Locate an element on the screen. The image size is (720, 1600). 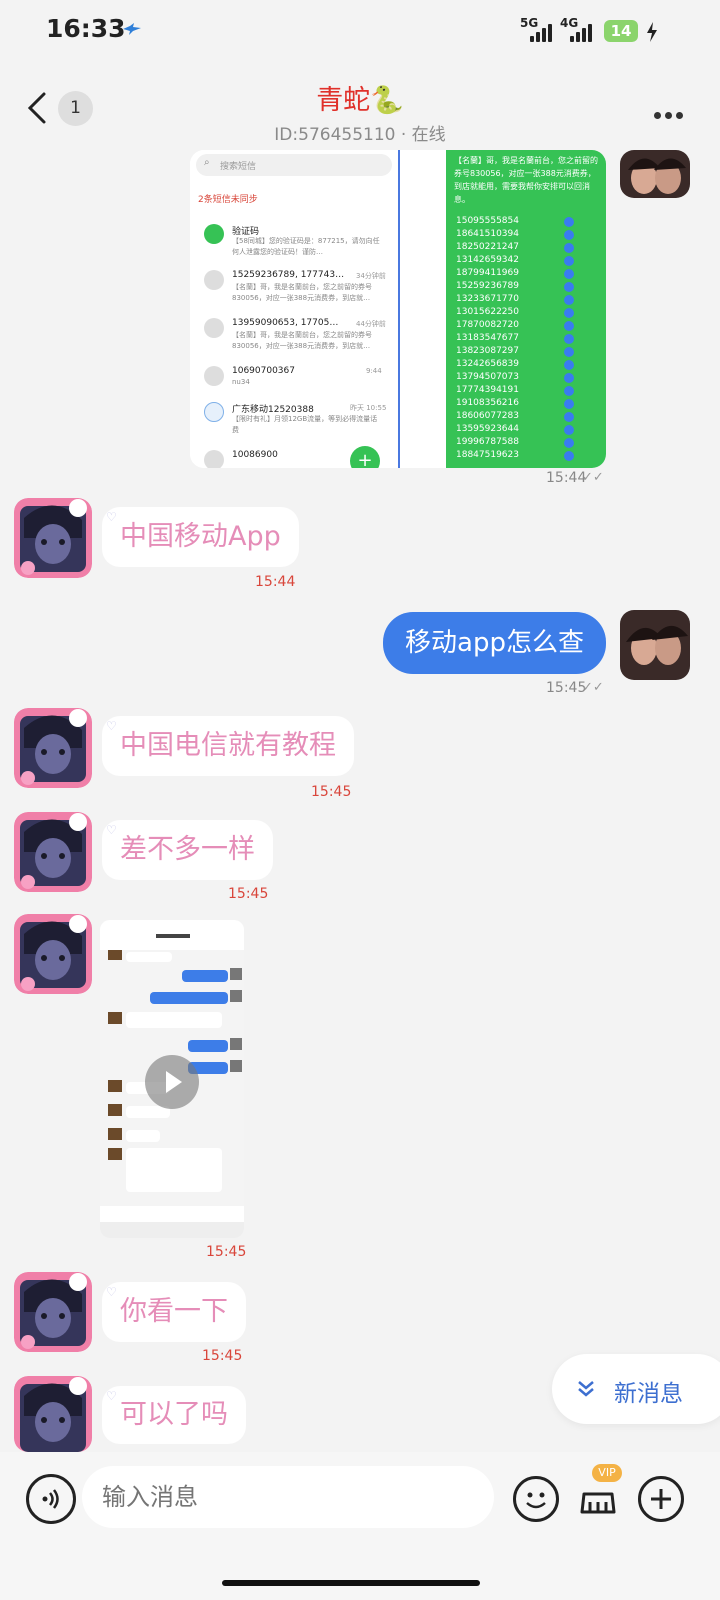
phone-number: 13233671770 is located at coordinates (487, 299).